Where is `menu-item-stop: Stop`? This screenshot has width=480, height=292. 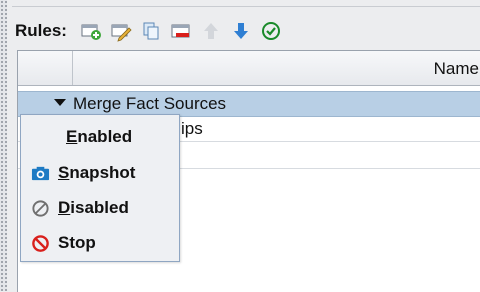 menu-item-stop: Stop is located at coordinates (100, 243).